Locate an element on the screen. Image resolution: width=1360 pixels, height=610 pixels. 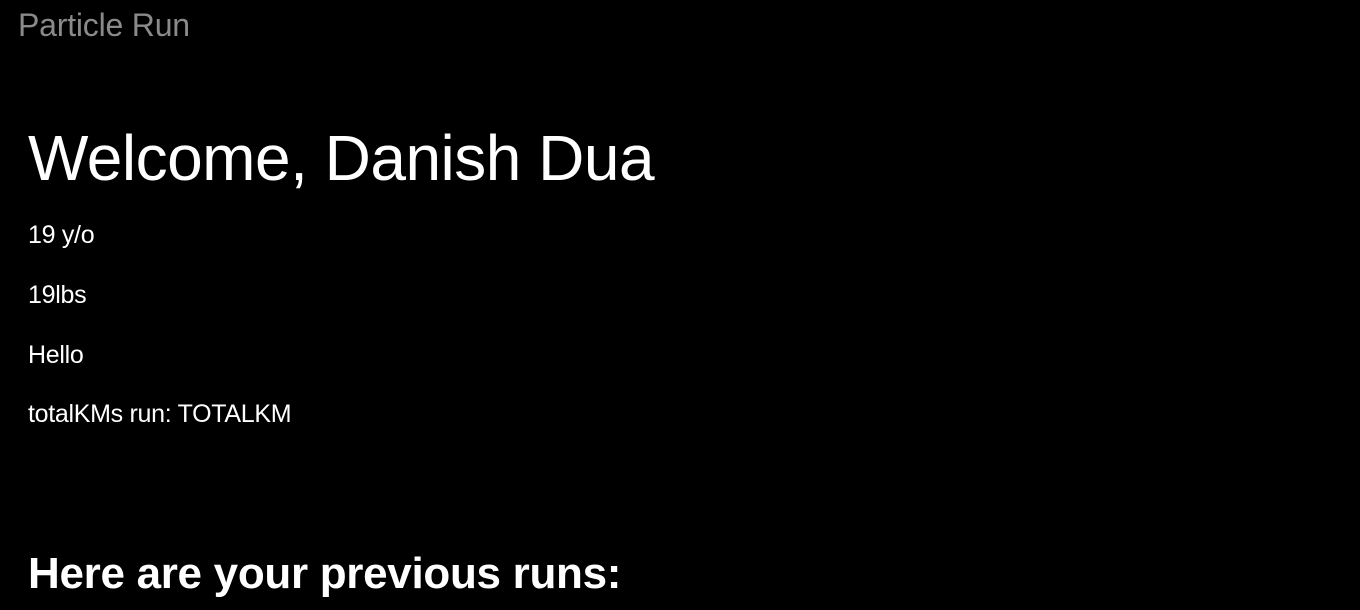
age-text: 19 y/o is located at coordinates (61, 235).